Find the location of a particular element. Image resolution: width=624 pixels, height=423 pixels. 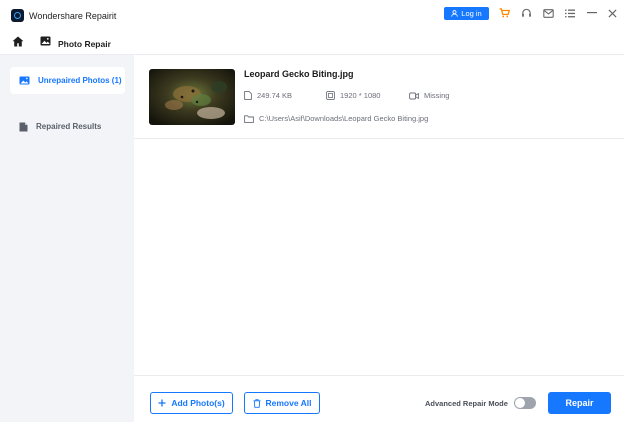

close-icon is located at coordinates (612, 13).